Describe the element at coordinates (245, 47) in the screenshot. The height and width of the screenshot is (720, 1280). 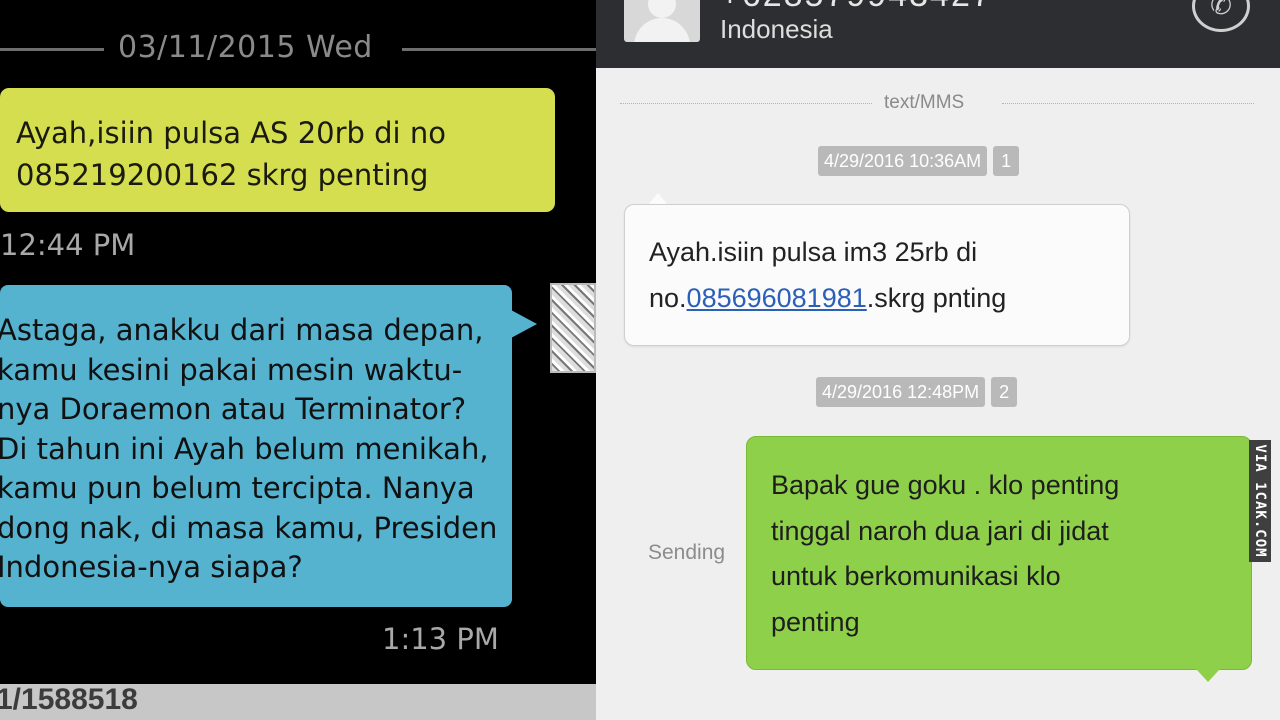
I see `date-divider-label: 03/11/2015 Wed` at that location.